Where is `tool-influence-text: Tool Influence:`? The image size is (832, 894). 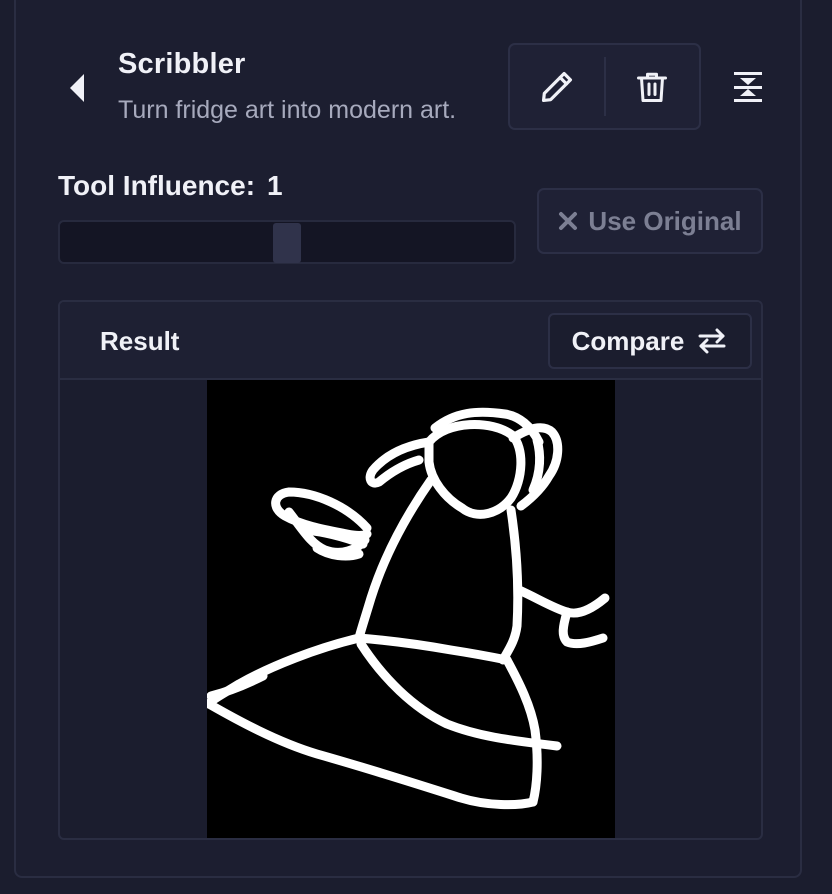
tool-influence-text: Tool Influence: is located at coordinates (157, 185).